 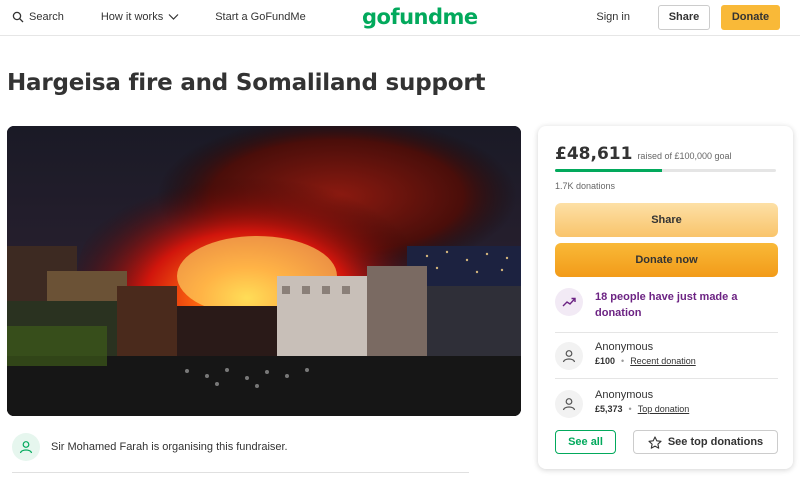 I want to click on start-gofundme-link: Start a GoFundMe, so click(x=260, y=17).